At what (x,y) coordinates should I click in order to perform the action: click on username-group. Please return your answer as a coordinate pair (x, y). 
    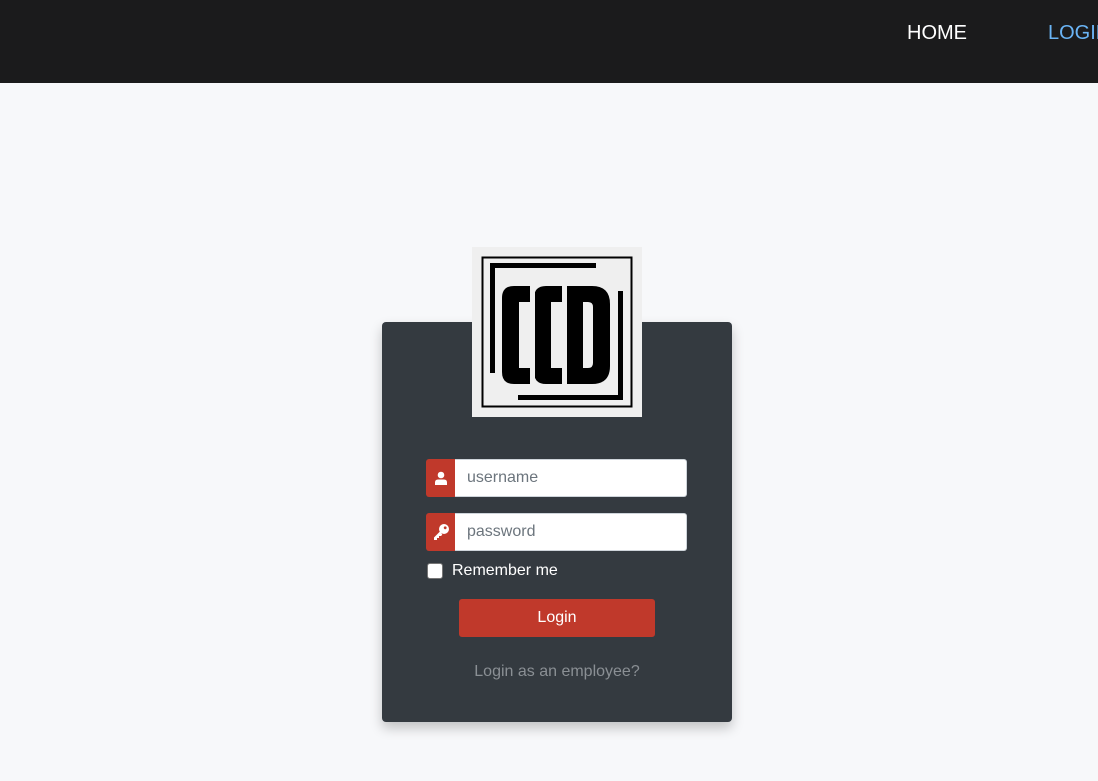
    Looking at the image, I should click on (556, 478).